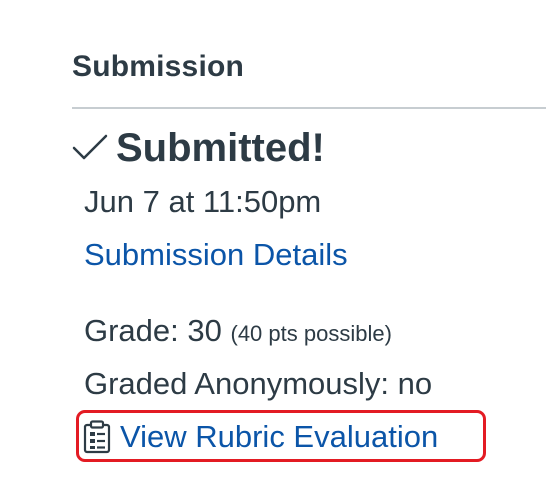  Describe the element at coordinates (97, 437) in the screenshot. I see `clipboard-rubric-icon` at that location.